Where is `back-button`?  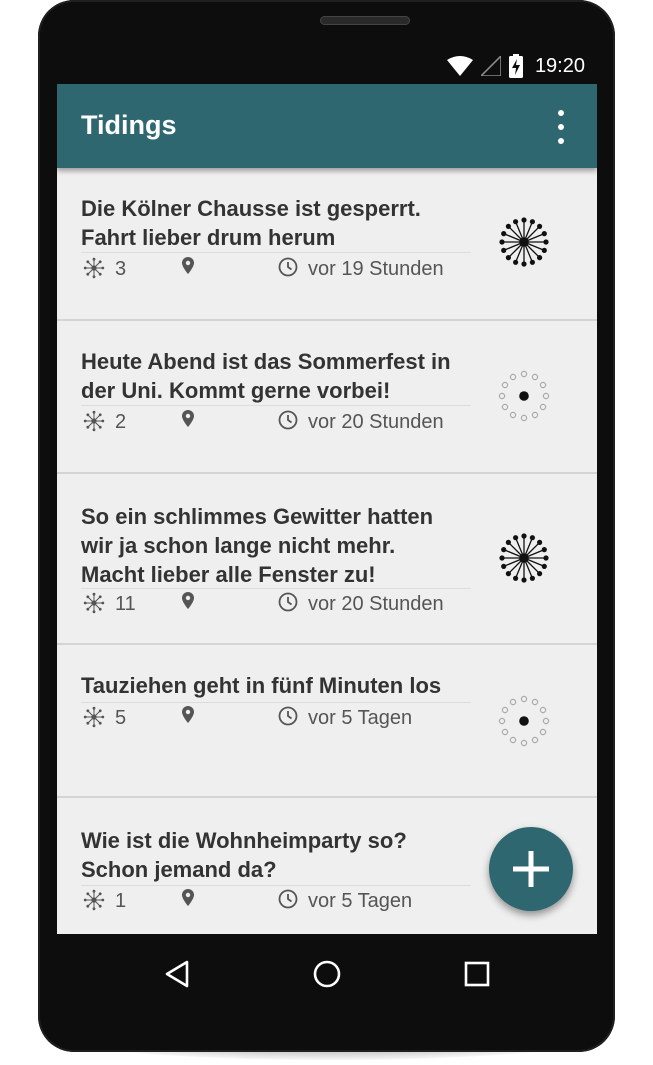
back-button is located at coordinates (177, 974).